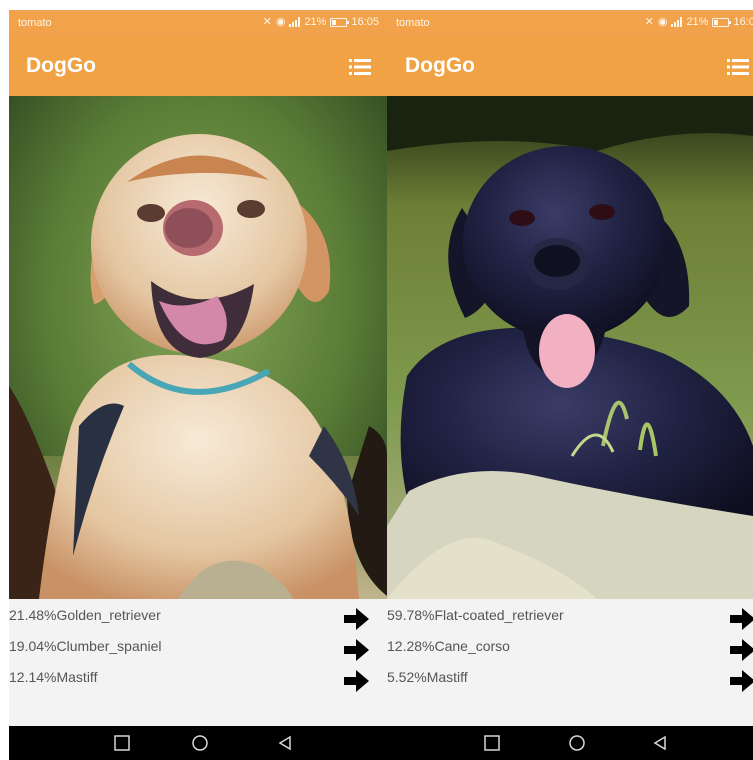 This screenshot has width=753, height=760. What do you see at coordinates (198, 647) in the screenshot?
I see `result-row: 19.04%Clumber_spaniel` at bounding box center [198, 647].